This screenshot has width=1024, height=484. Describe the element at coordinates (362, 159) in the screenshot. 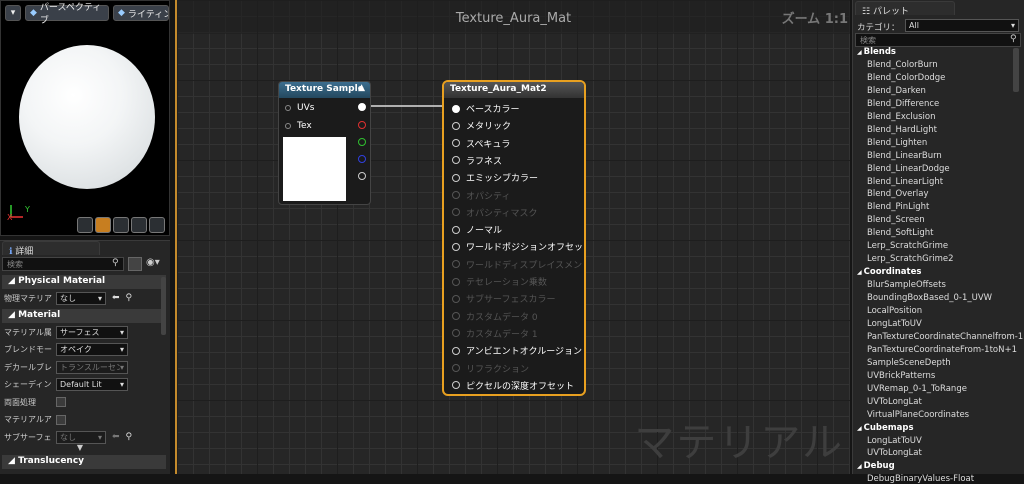

I see `b-output-pin` at that location.